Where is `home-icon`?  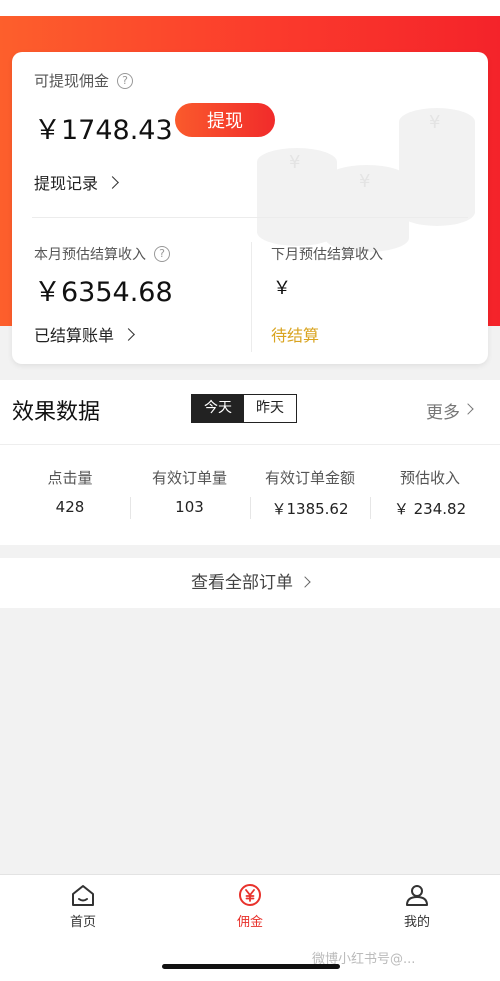
home-icon is located at coordinates (83, 895).